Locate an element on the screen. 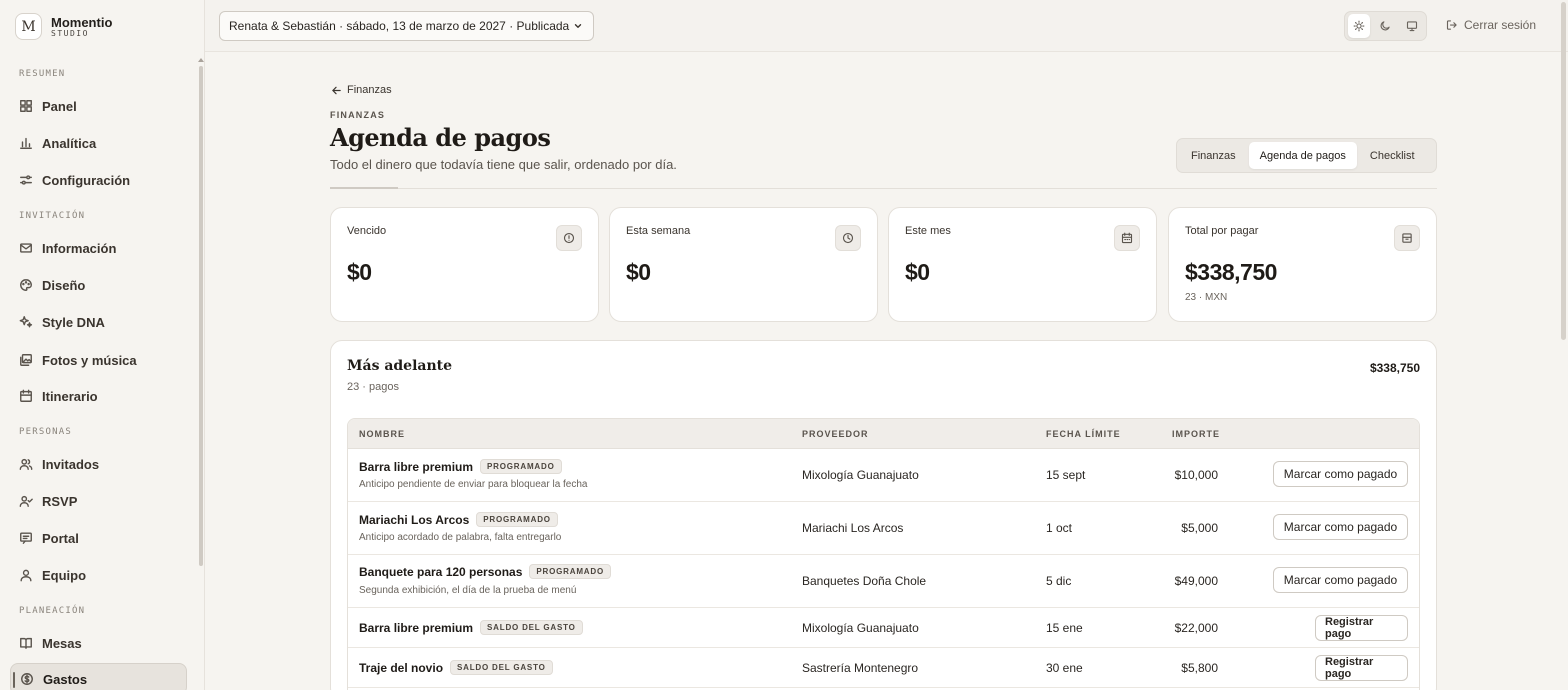 The image size is (1568, 690). kpi-note: 23 · MXN is located at coordinates (1206, 297).